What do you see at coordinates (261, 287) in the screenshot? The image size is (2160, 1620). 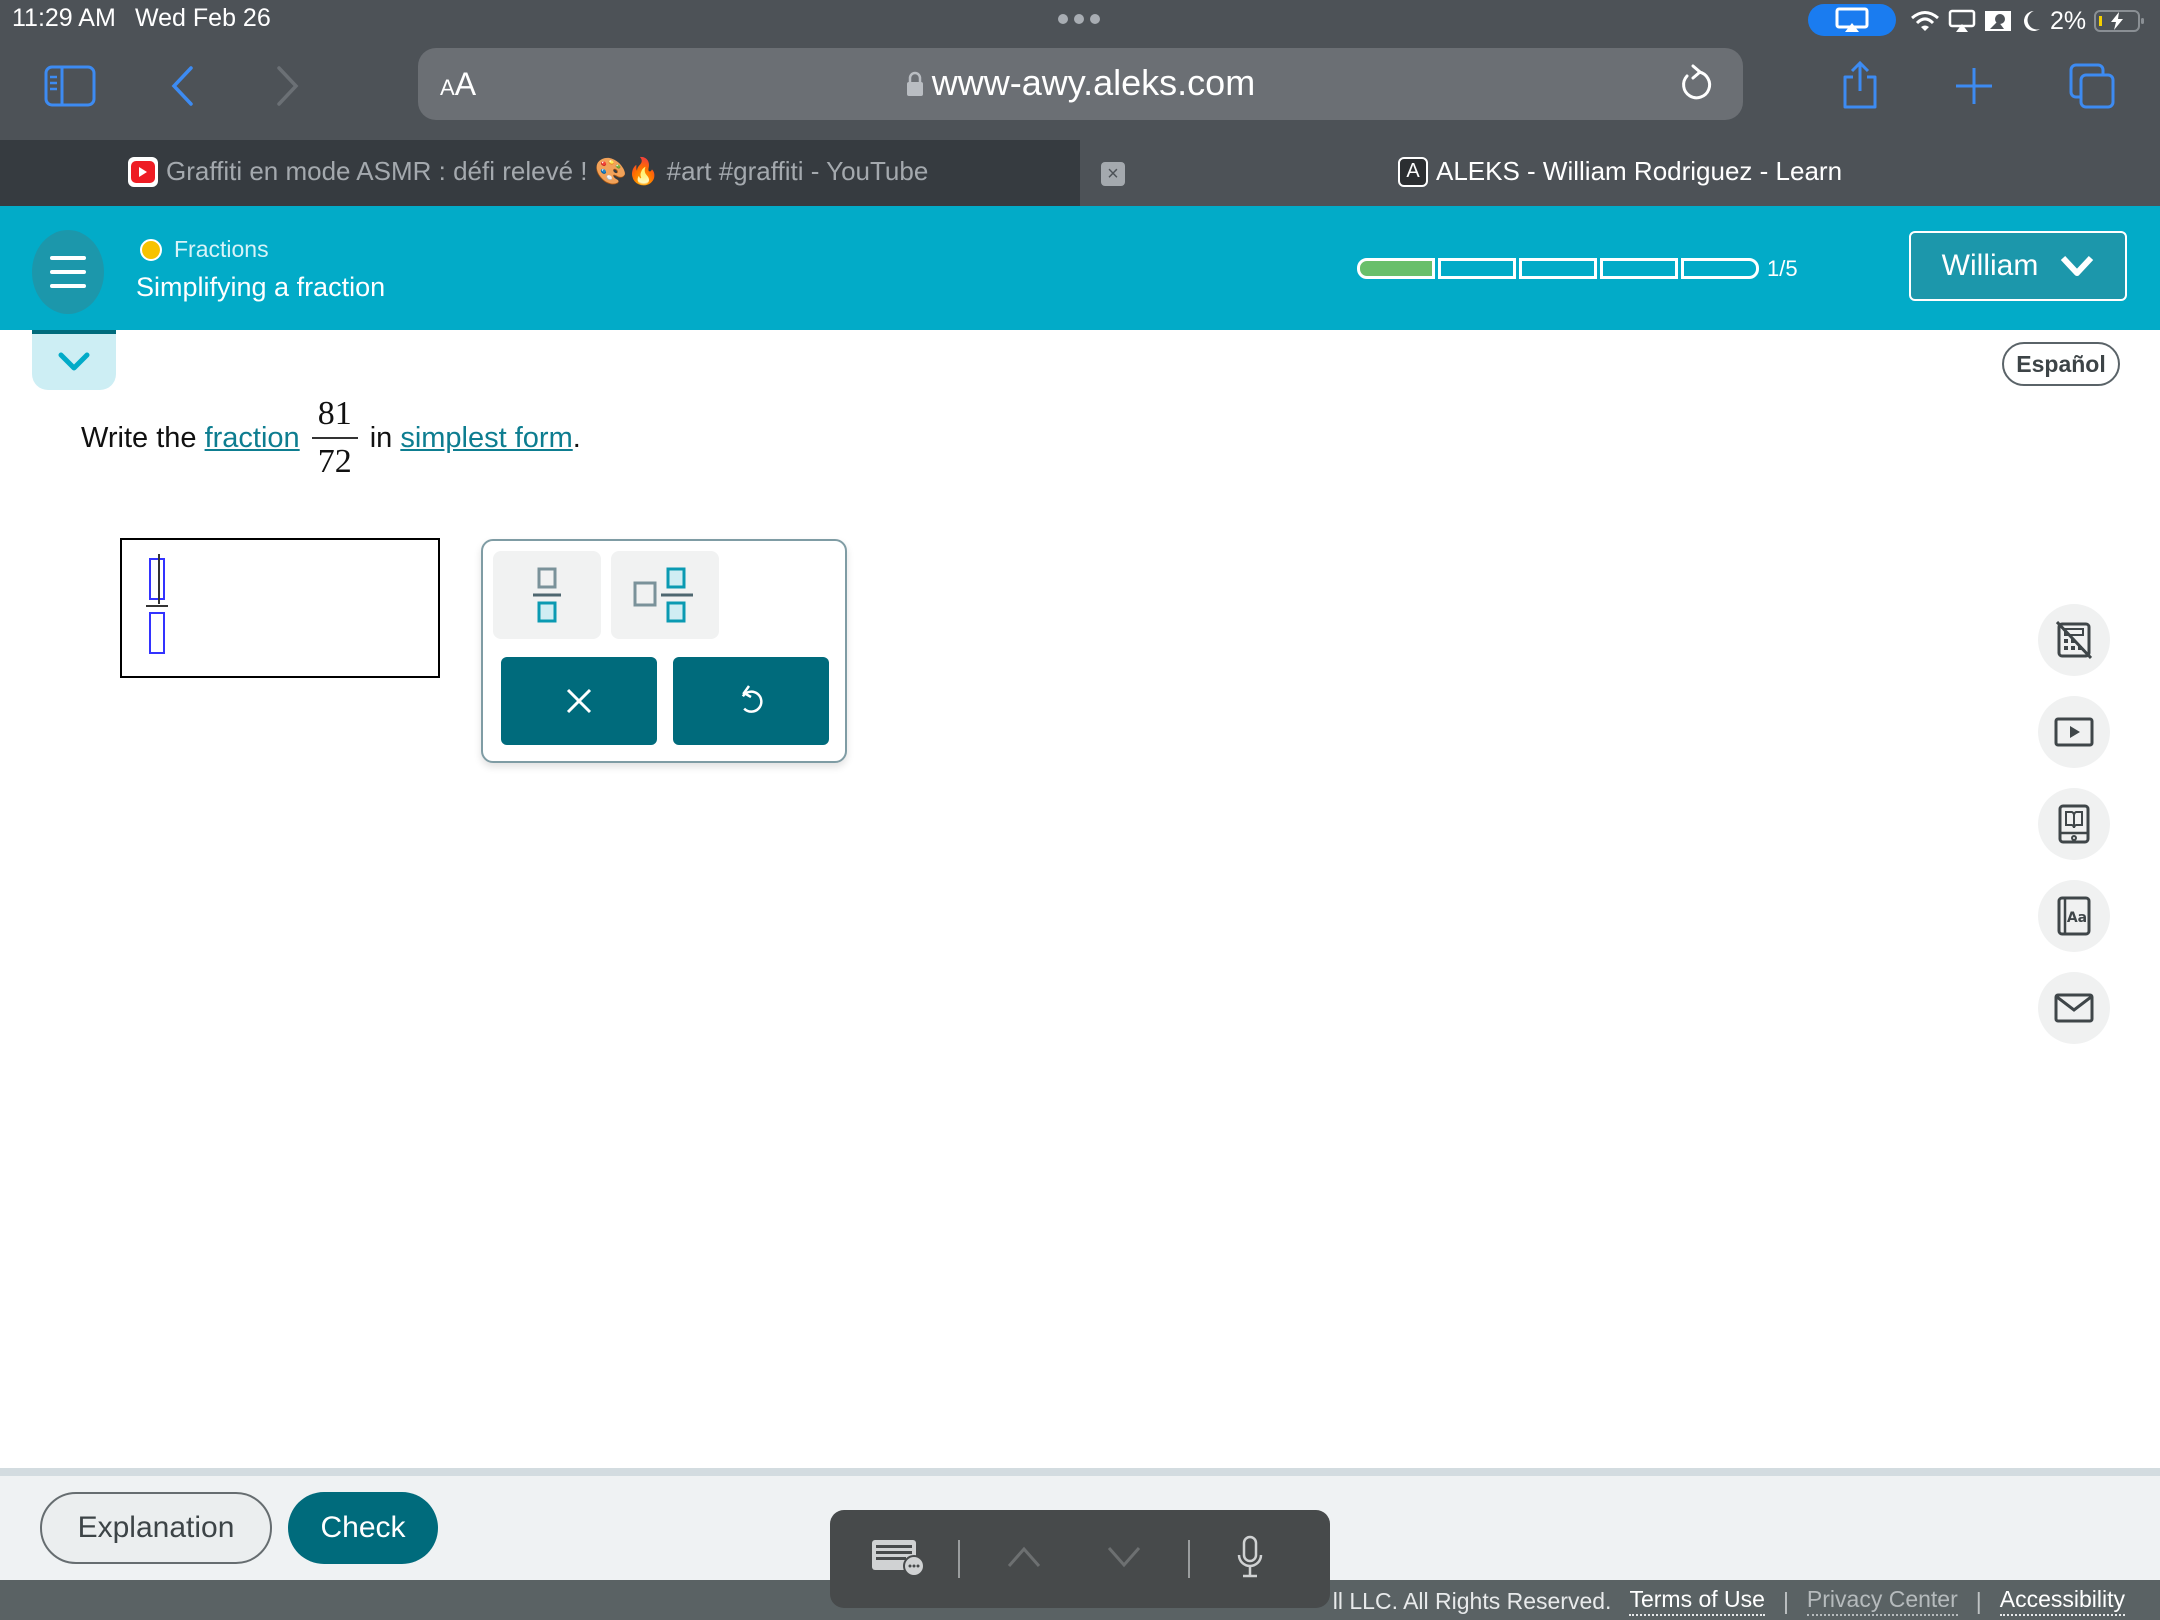 I see `lesson-title: Simplifying a fraction` at bounding box center [261, 287].